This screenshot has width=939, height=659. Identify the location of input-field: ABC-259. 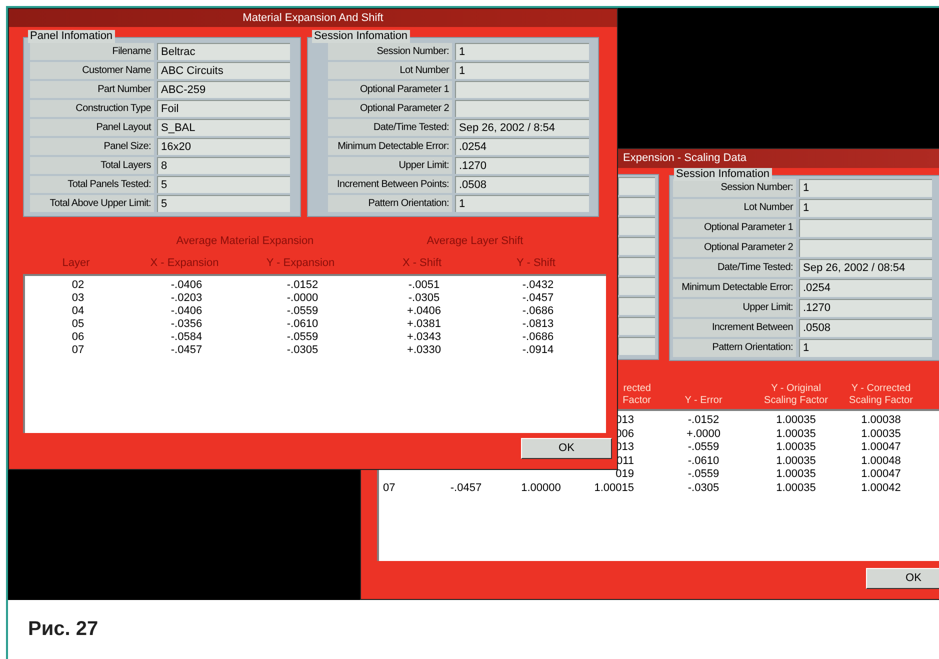
(223, 89).